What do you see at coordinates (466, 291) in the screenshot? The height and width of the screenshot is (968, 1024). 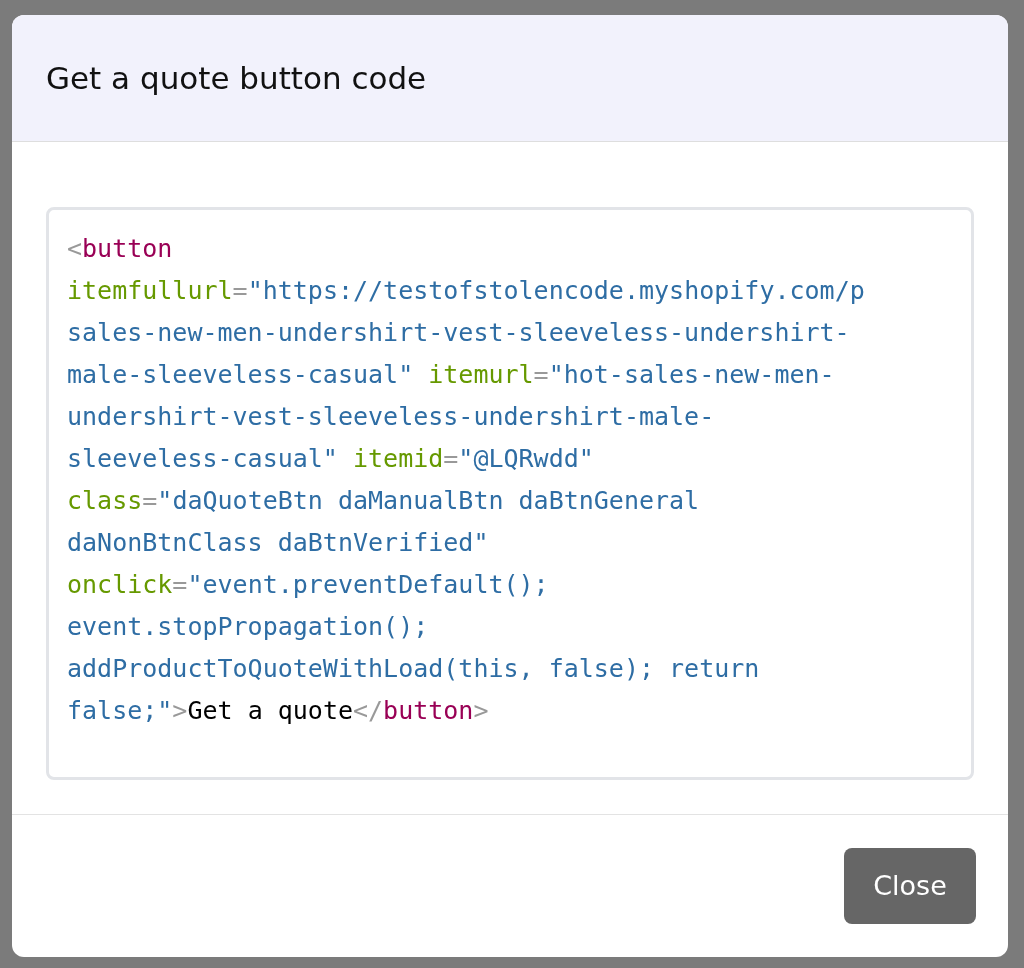 I see `code-line: itemfullurl="https://testofstolencode.myshopify.com/p` at bounding box center [466, 291].